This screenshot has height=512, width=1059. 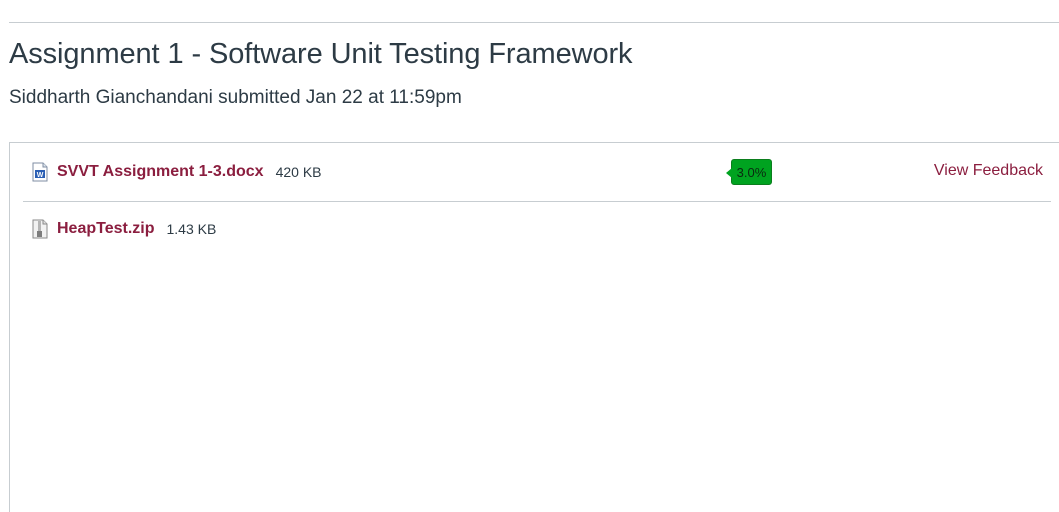 What do you see at coordinates (40, 229) in the screenshot?
I see `zip-file-icon` at bounding box center [40, 229].